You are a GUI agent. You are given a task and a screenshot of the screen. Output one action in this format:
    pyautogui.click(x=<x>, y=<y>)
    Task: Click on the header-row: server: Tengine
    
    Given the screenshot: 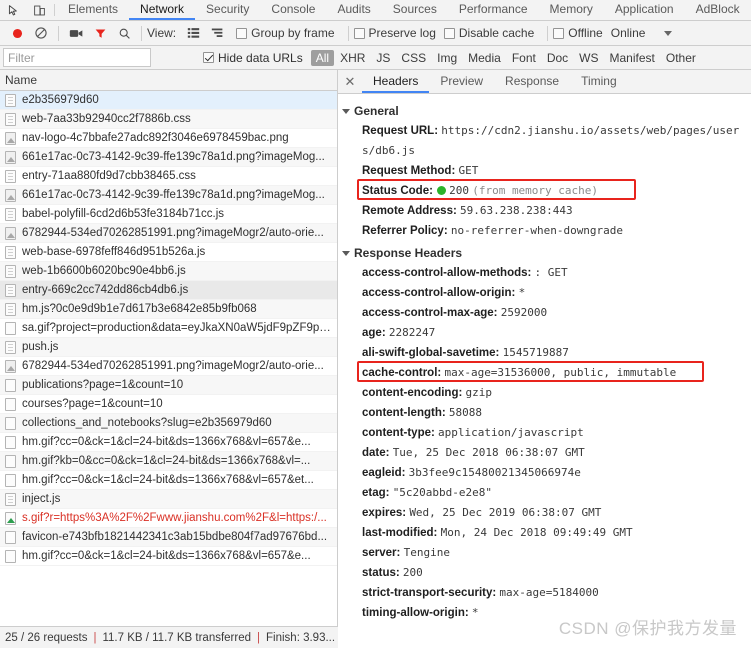 What is the action you would take?
    pyautogui.click(x=546, y=553)
    